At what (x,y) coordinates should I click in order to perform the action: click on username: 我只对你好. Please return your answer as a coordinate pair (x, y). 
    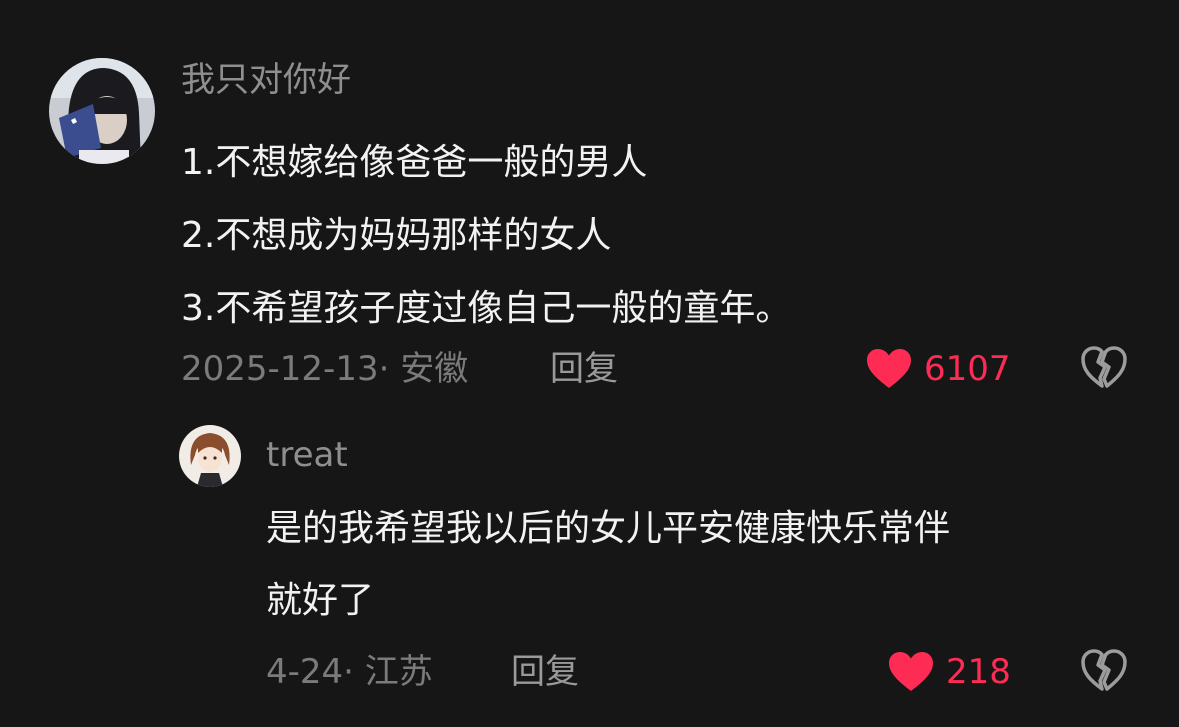
    Looking at the image, I should click on (266, 80).